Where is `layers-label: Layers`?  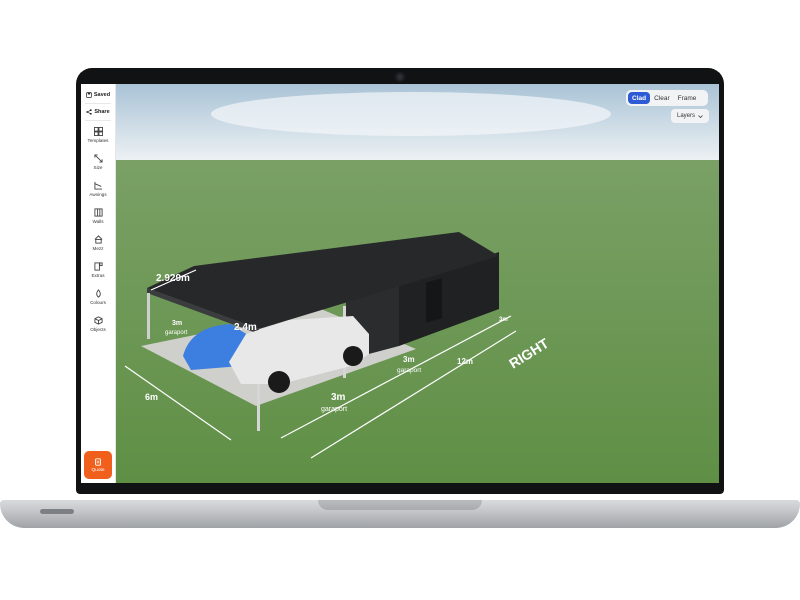
layers-label: Layers is located at coordinates (685, 116).